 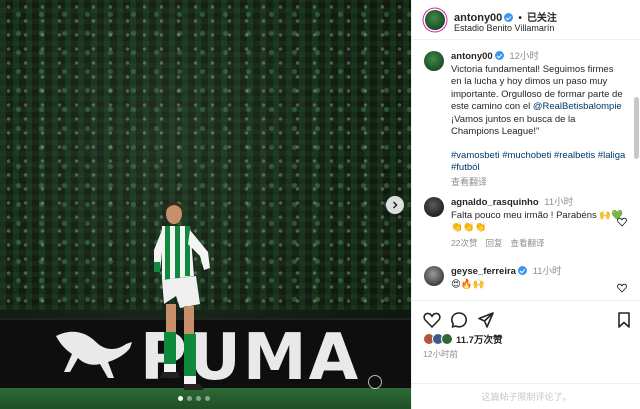 What do you see at coordinates (526, 393) in the screenshot?
I see `comments-limited-notice: 这篇帖子限制评论了。` at bounding box center [526, 393].